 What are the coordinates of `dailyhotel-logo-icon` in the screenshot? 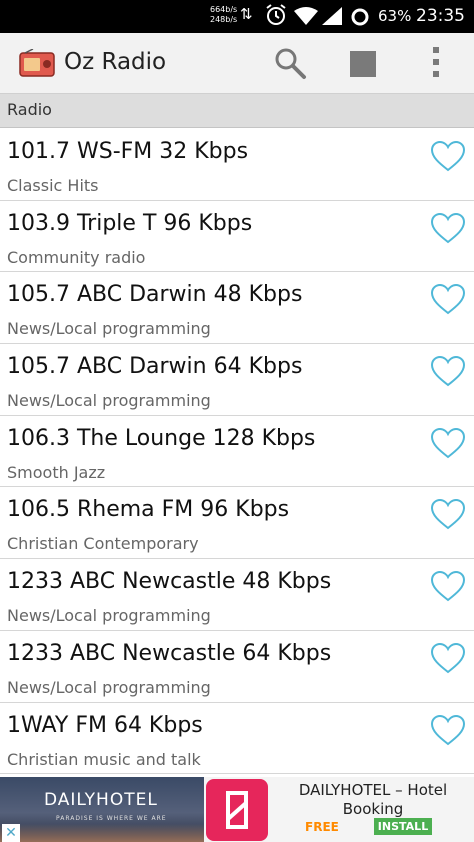 It's located at (237, 810).